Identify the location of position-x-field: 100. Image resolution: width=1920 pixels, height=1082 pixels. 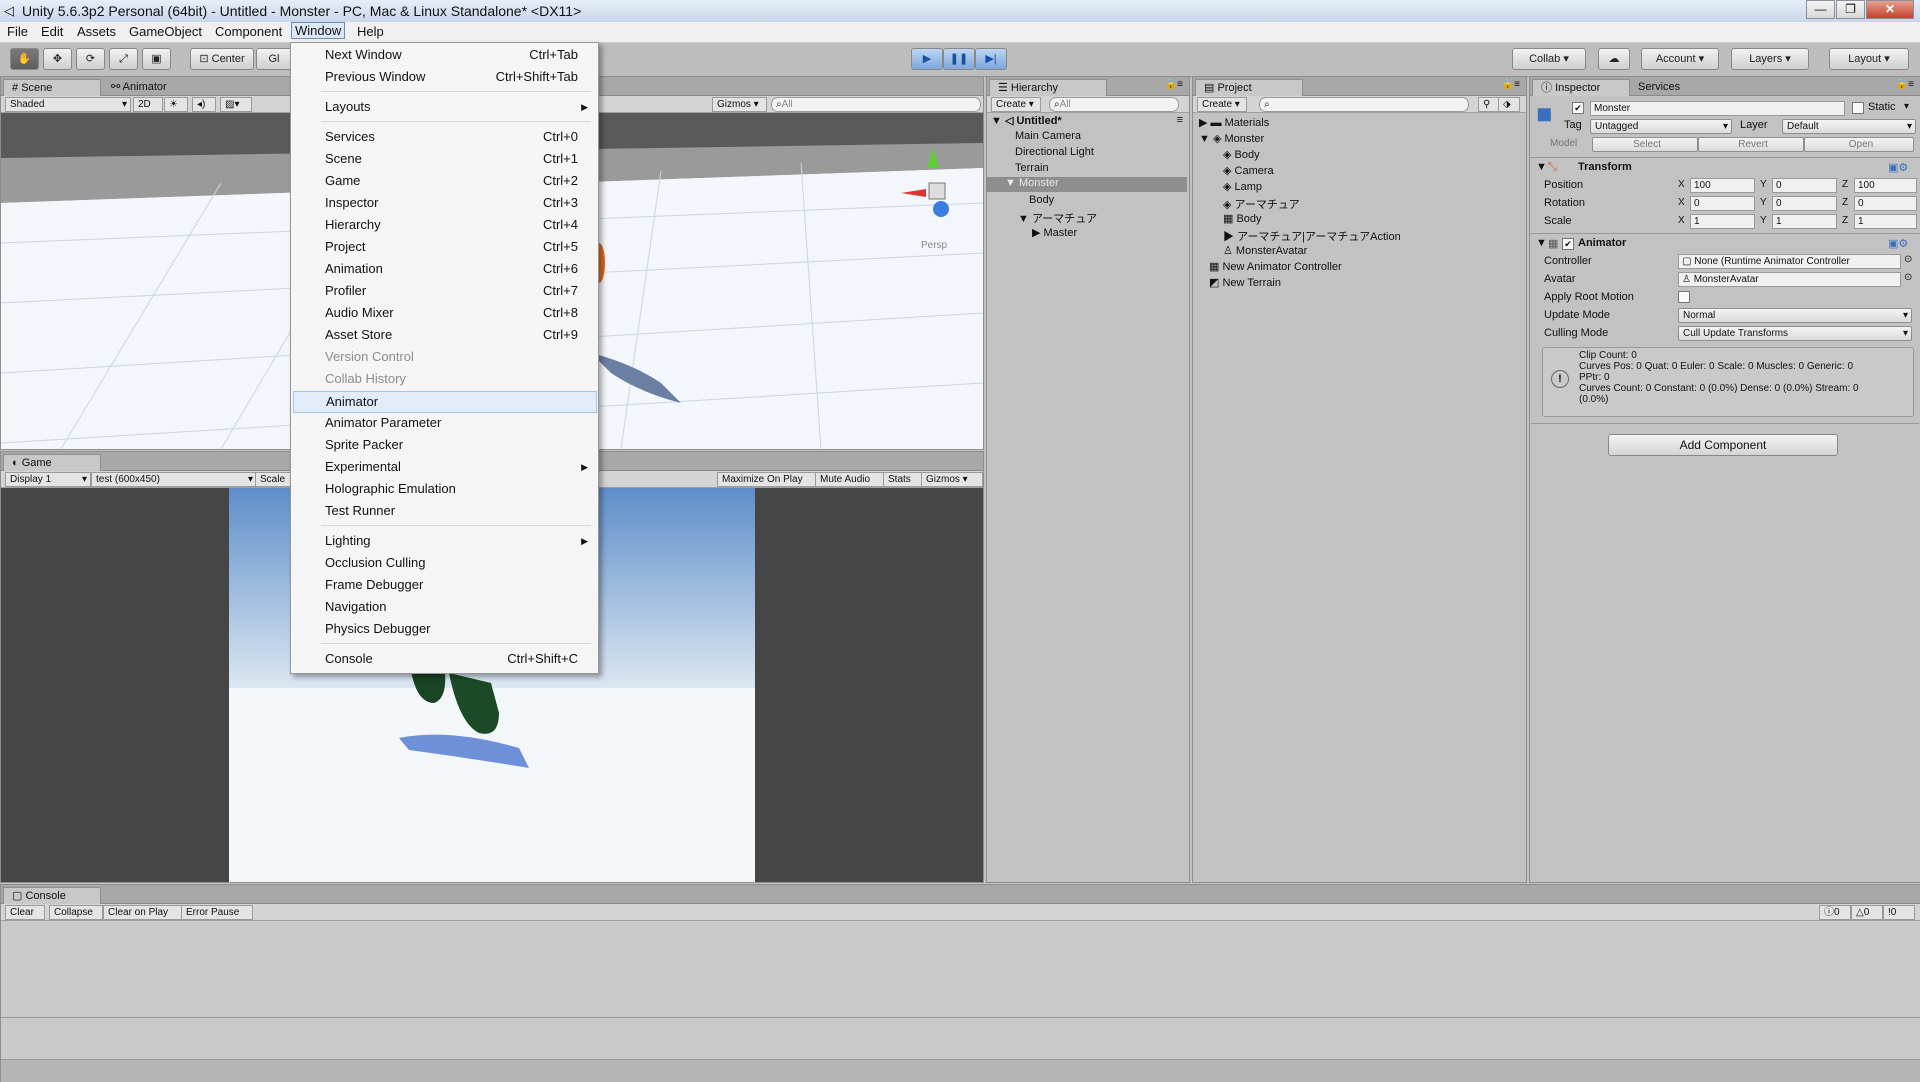
(1722, 185).